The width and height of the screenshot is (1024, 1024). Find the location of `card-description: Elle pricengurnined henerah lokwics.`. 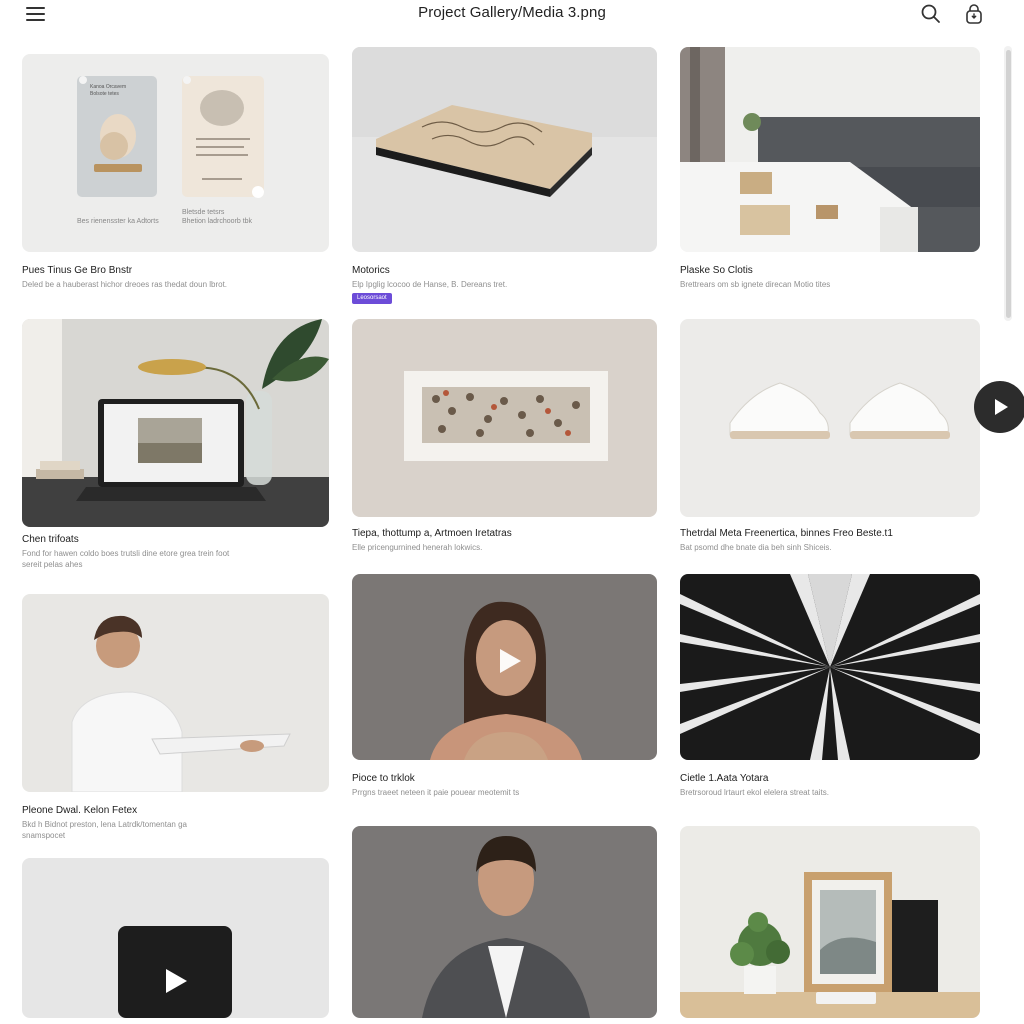

card-description: Elle pricengurnined henerah lokwics. is located at coordinates (417, 547).